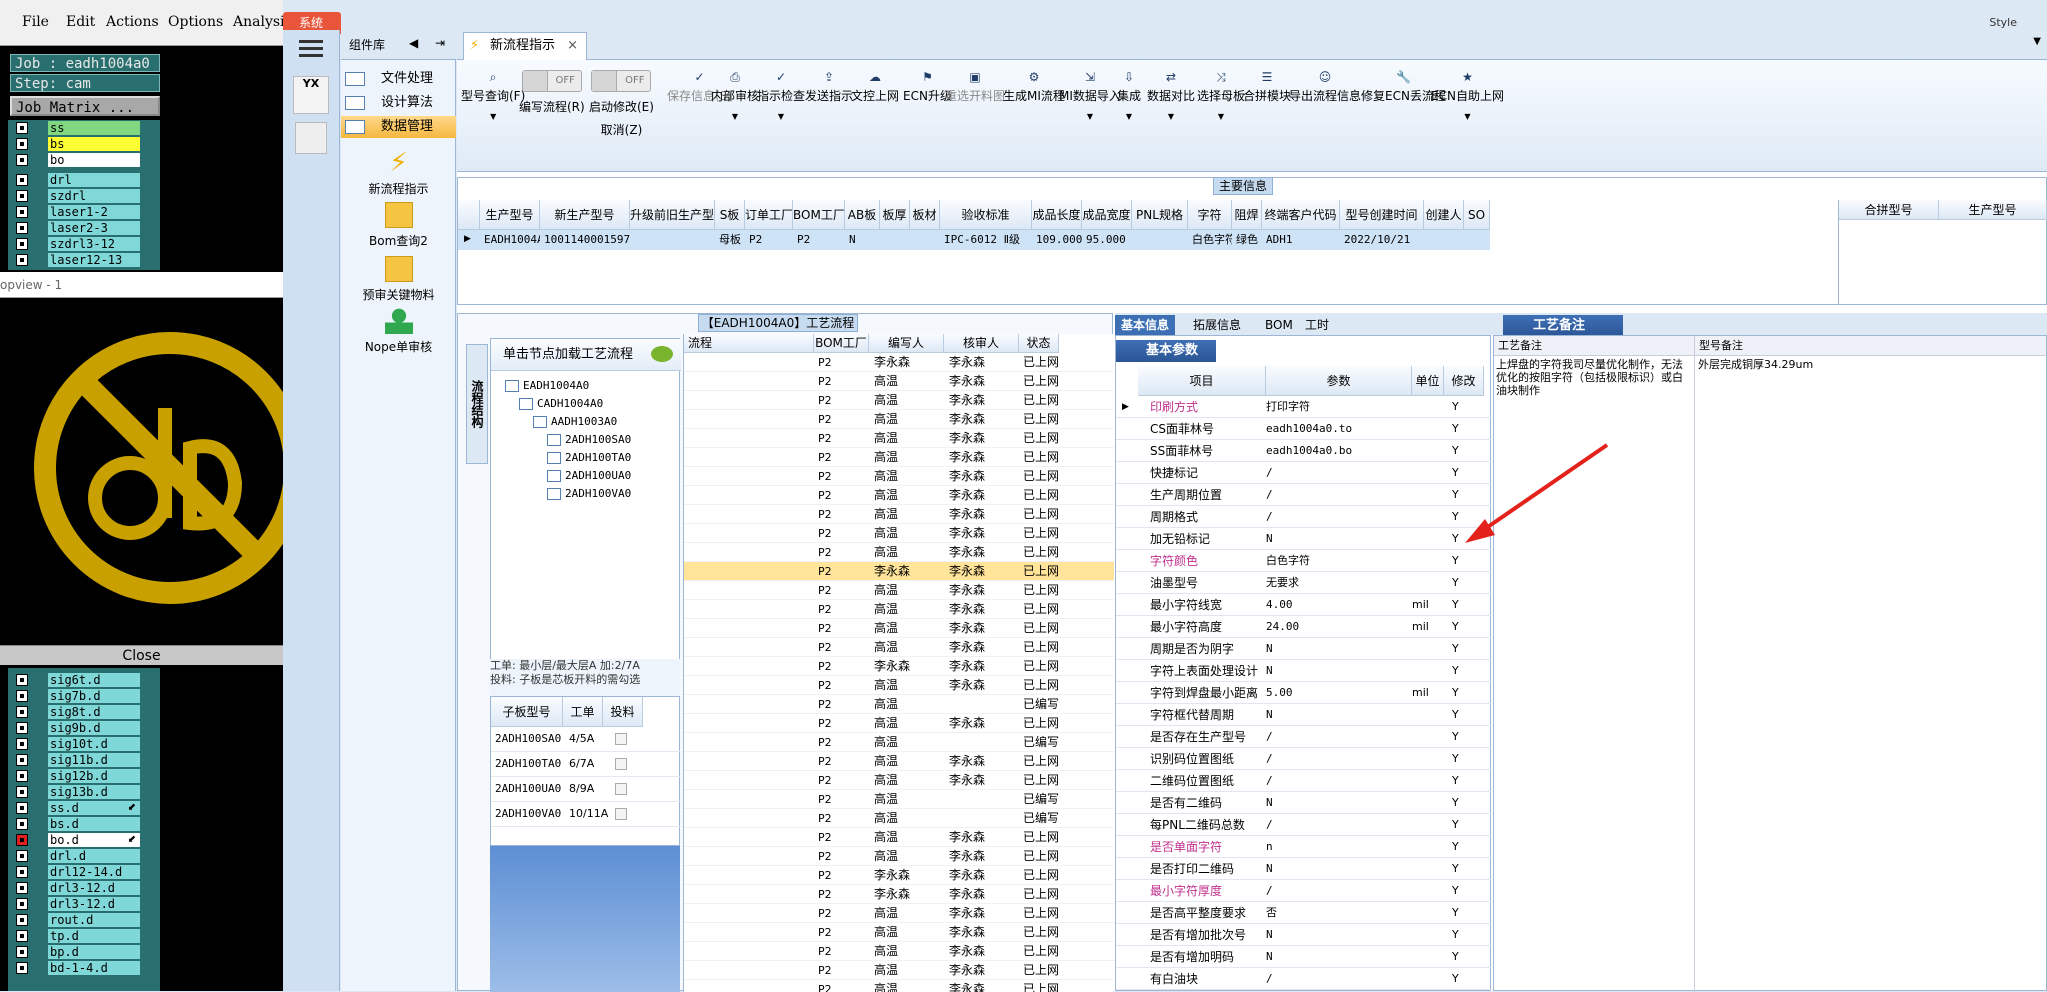 This screenshot has width=2047, height=992. What do you see at coordinates (899, 704) in the screenshot?
I see `table-row: 电子测试P2高温已编写` at bounding box center [899, 704].